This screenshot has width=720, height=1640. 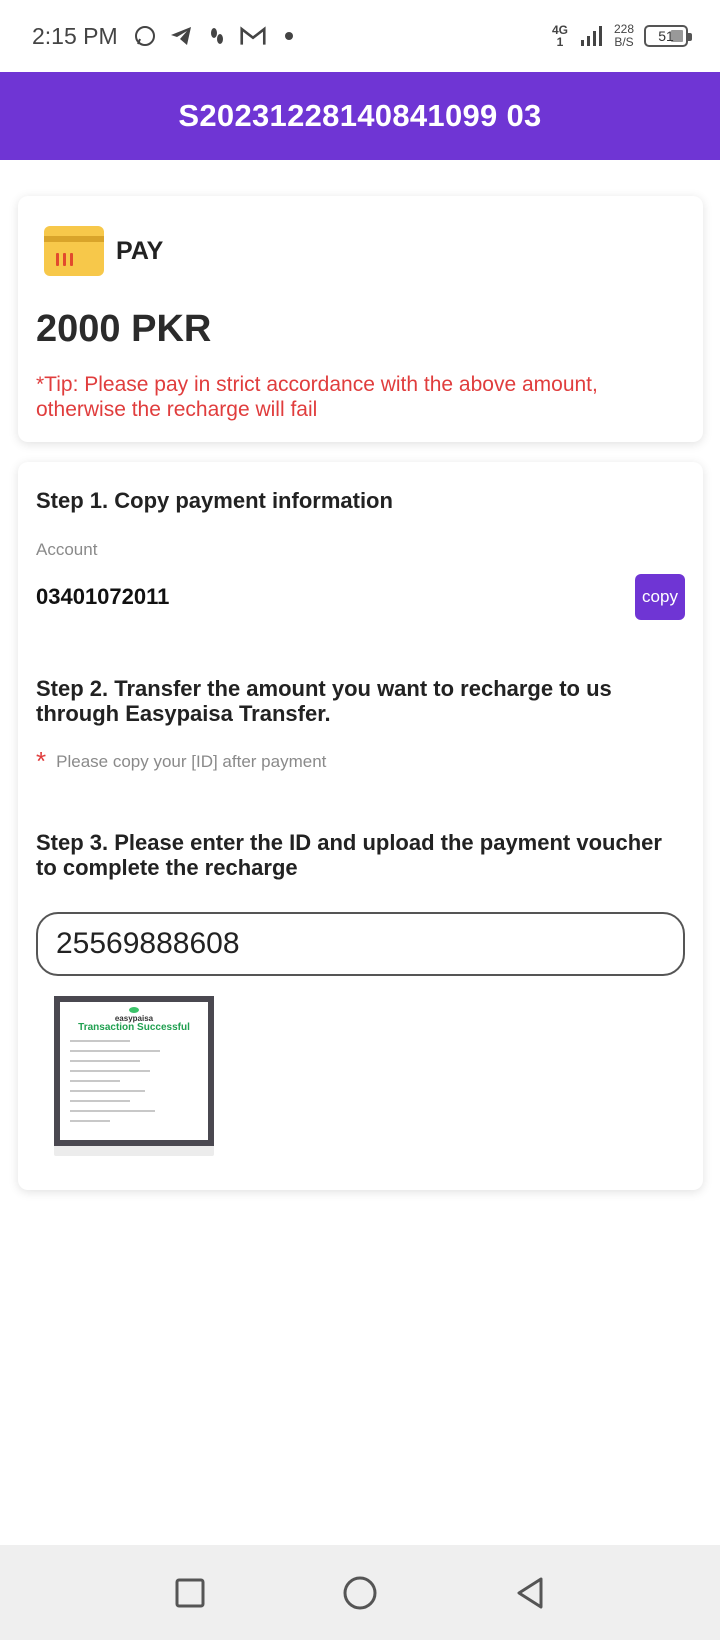 What do you see at coordinates (217, 36) in the screenshot?
I see `footprints-icon` at bounding box center [217, 36].